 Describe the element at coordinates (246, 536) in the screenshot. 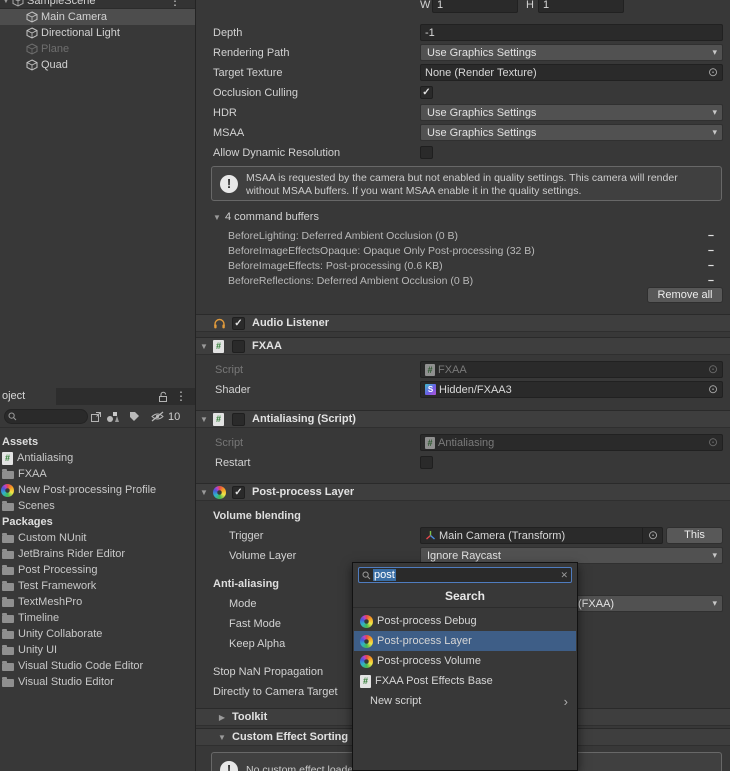

I see `trigger-label: Trigger` at that location.